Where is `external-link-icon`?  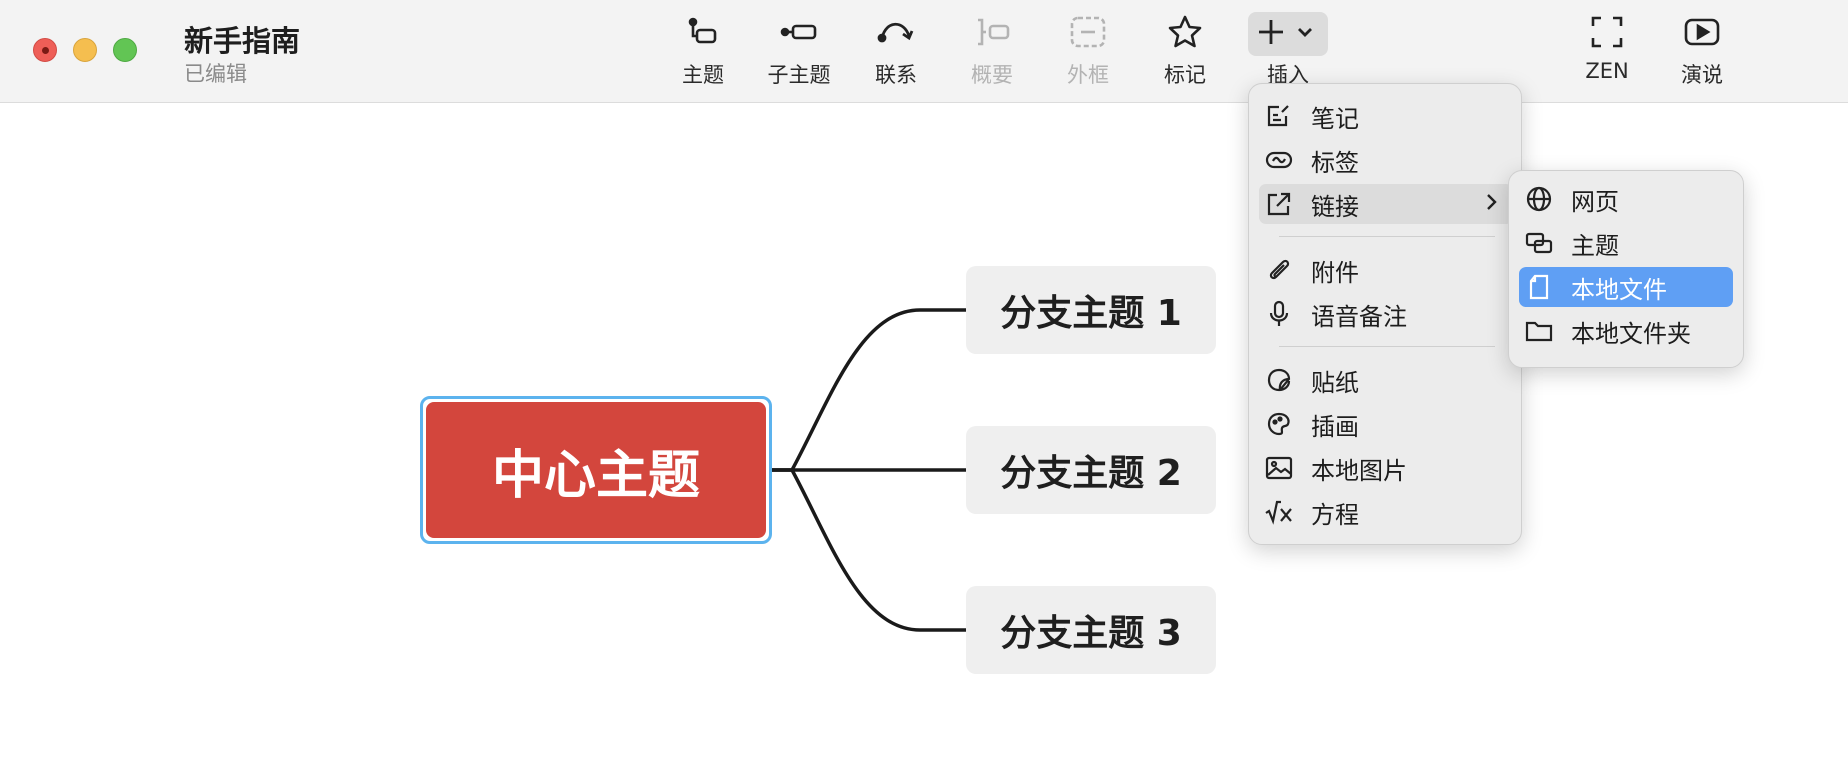
external-link-icon is located at coordinates (1279, 204).